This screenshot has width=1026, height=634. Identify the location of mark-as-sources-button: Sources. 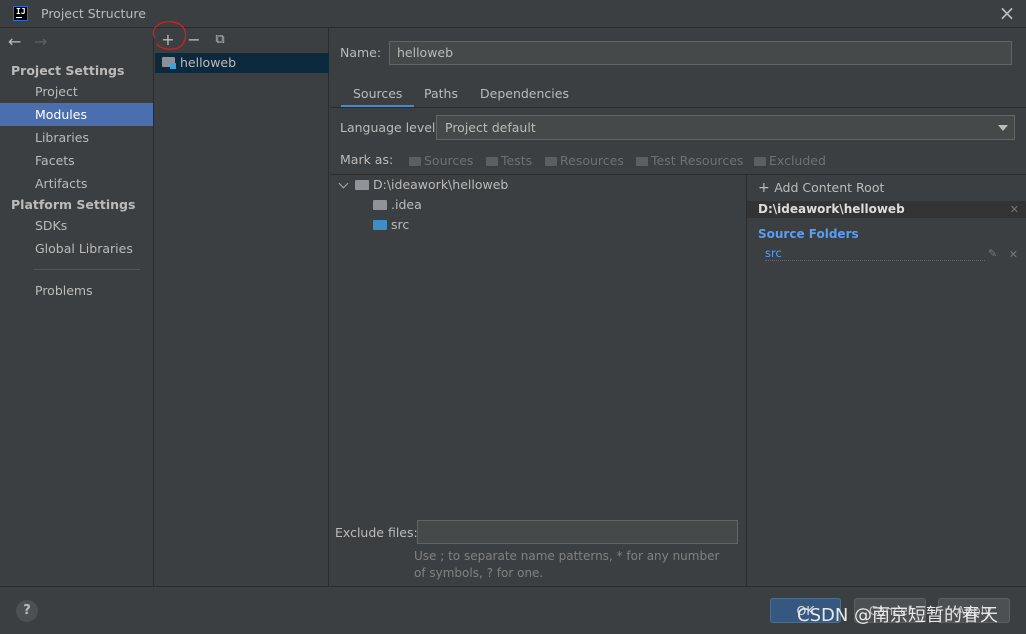
(441, 160).